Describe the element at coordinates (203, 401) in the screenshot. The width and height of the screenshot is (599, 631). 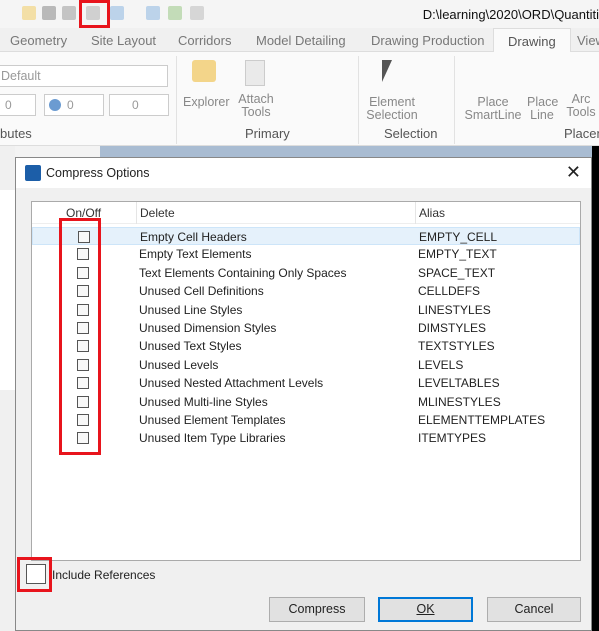
I see `row-delete: Unused Multi-line Styles` at that location.